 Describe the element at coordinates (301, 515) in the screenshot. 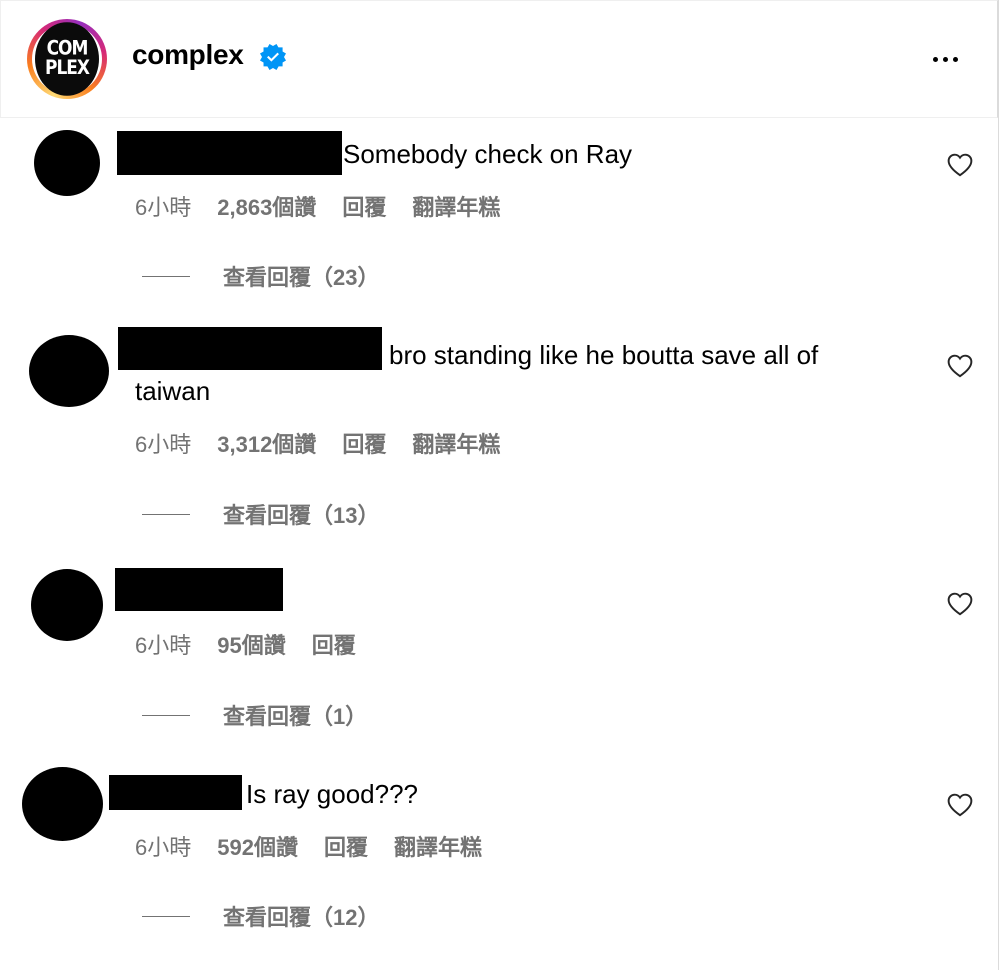

I see `view-replies-label: 查看回覆（13）` at that location.